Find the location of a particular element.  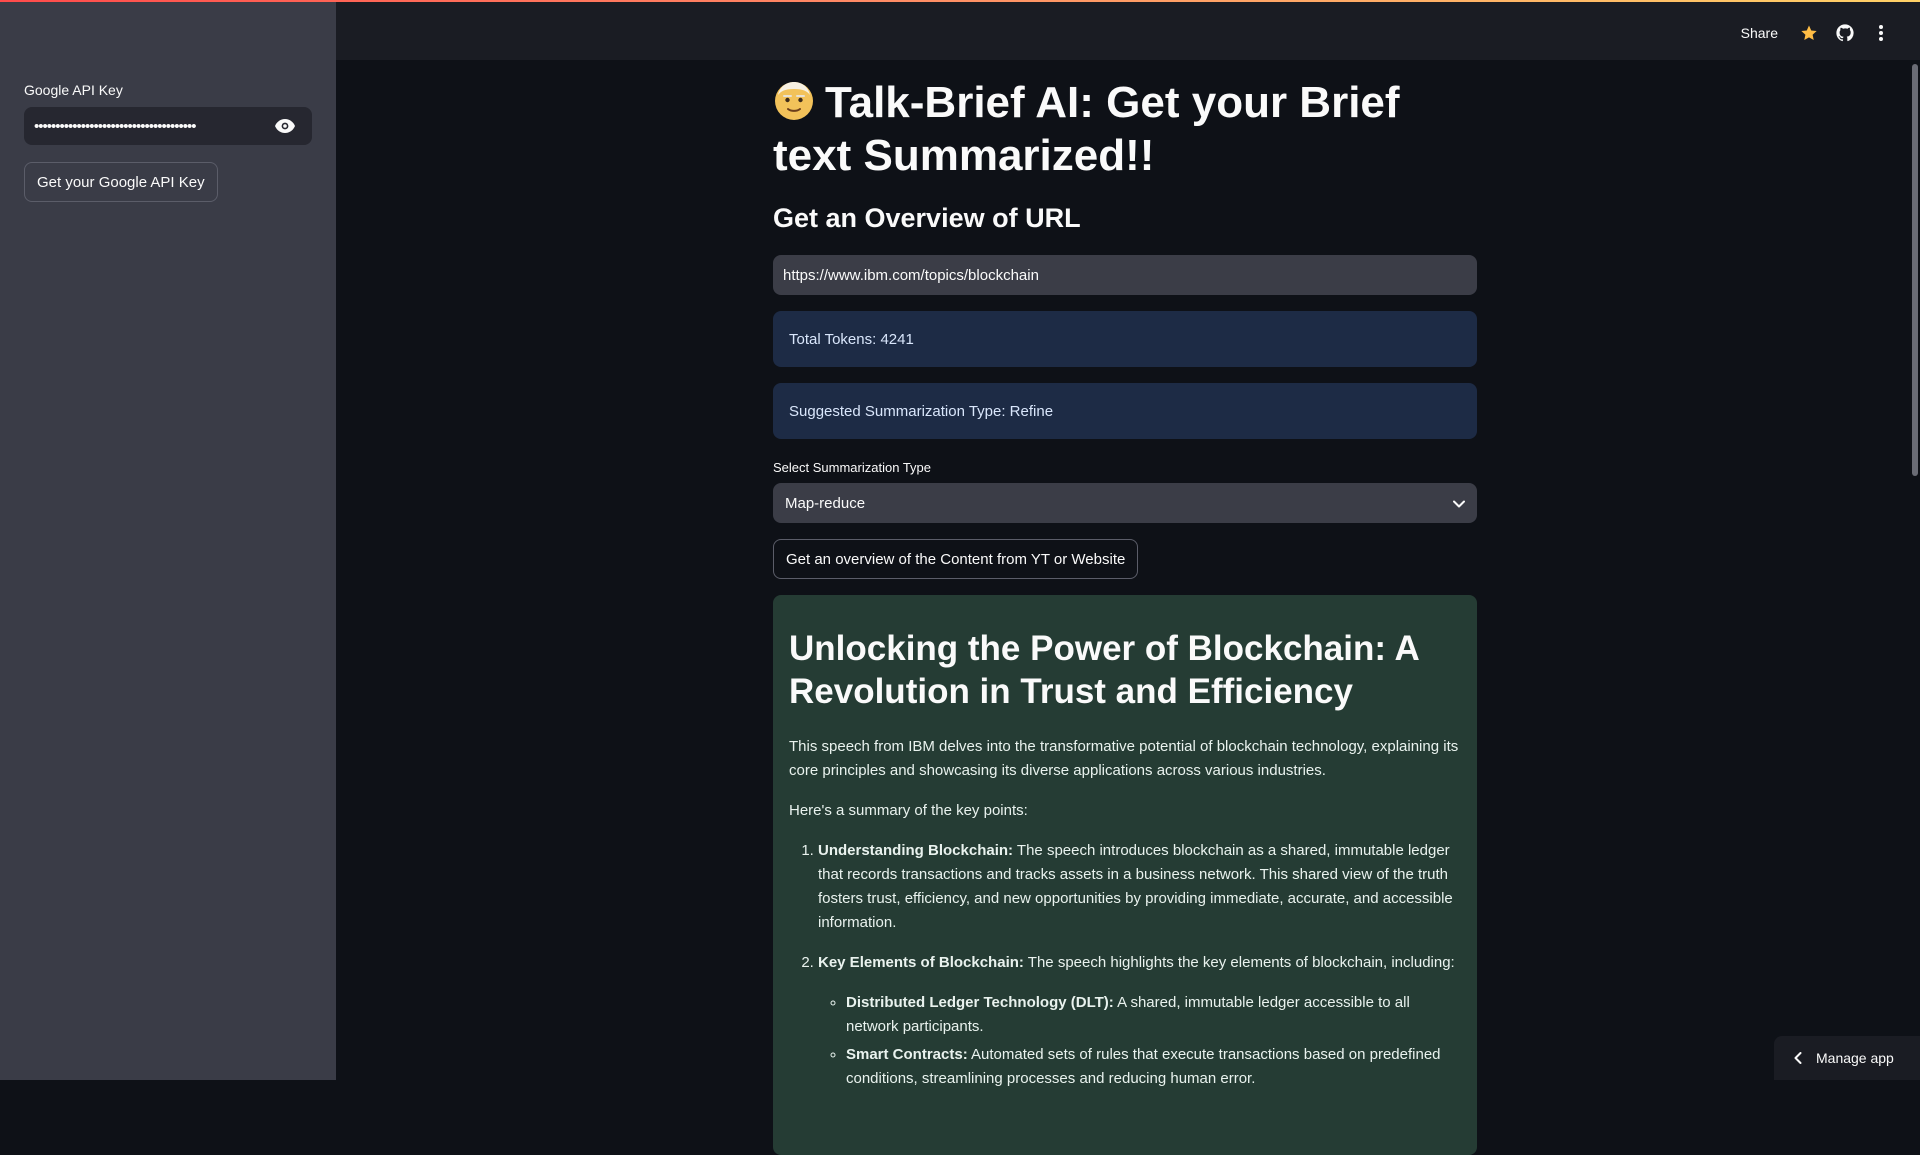

manage-app-button: Manage app is located at coordinates (1847, 1058).